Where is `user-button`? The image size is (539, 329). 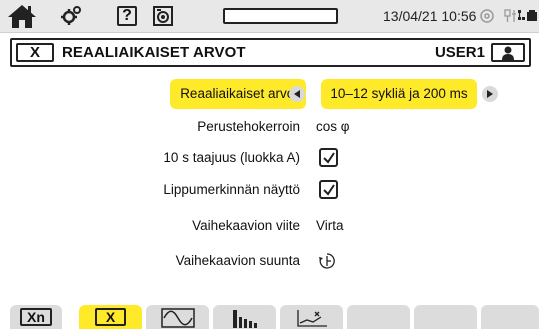
user-button is located at coordinates (508, 52).